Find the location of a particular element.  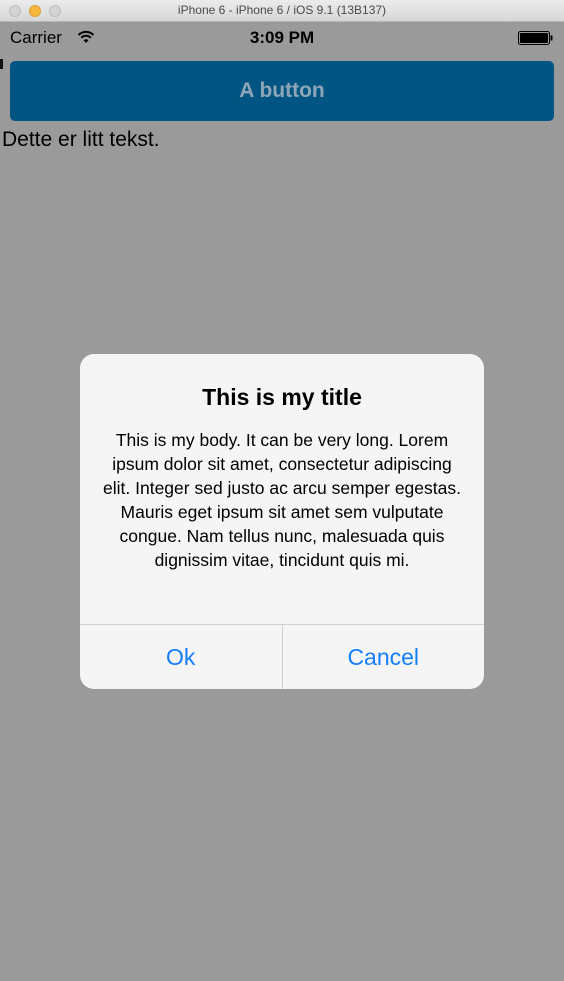

alert-actions: Ok Cancel is located at coordinates (282, 656).